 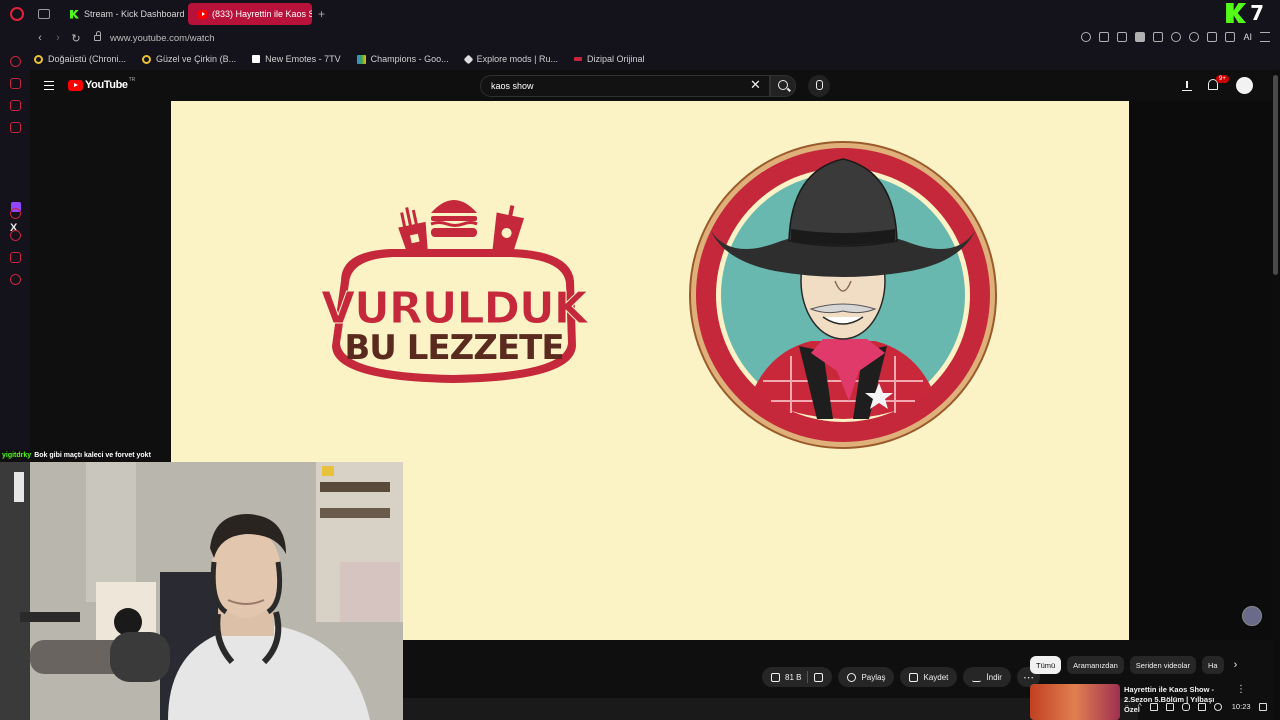 What do you see at coordinates (1262, 706) in the screenshot?
I see `notification-center-icon` at bounding box center [1262, 706].